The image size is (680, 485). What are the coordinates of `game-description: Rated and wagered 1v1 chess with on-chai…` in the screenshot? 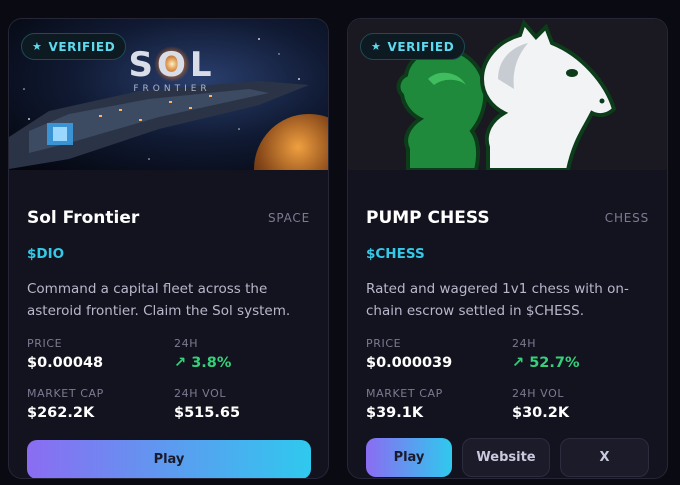 It's located at (497, 300).